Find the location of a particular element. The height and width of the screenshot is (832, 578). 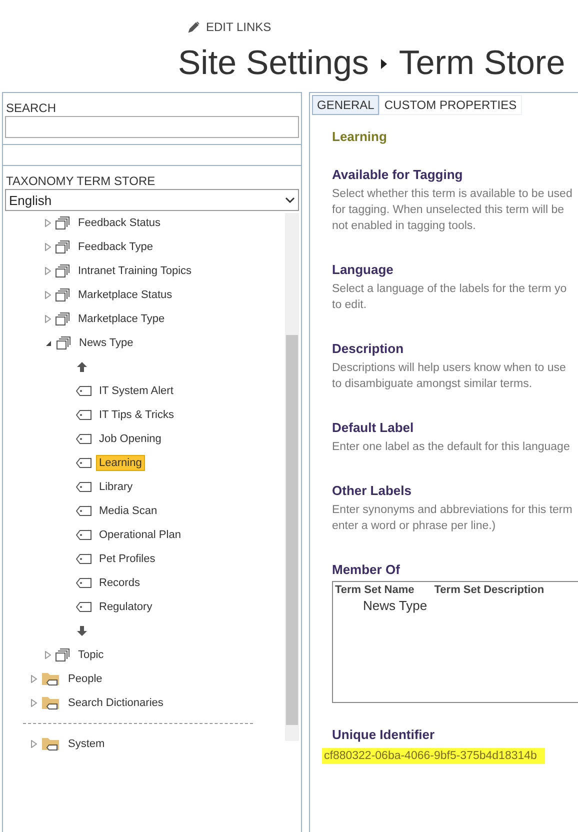

section-description: Select whether this term is available to be used is located at coordinates (453, 194).